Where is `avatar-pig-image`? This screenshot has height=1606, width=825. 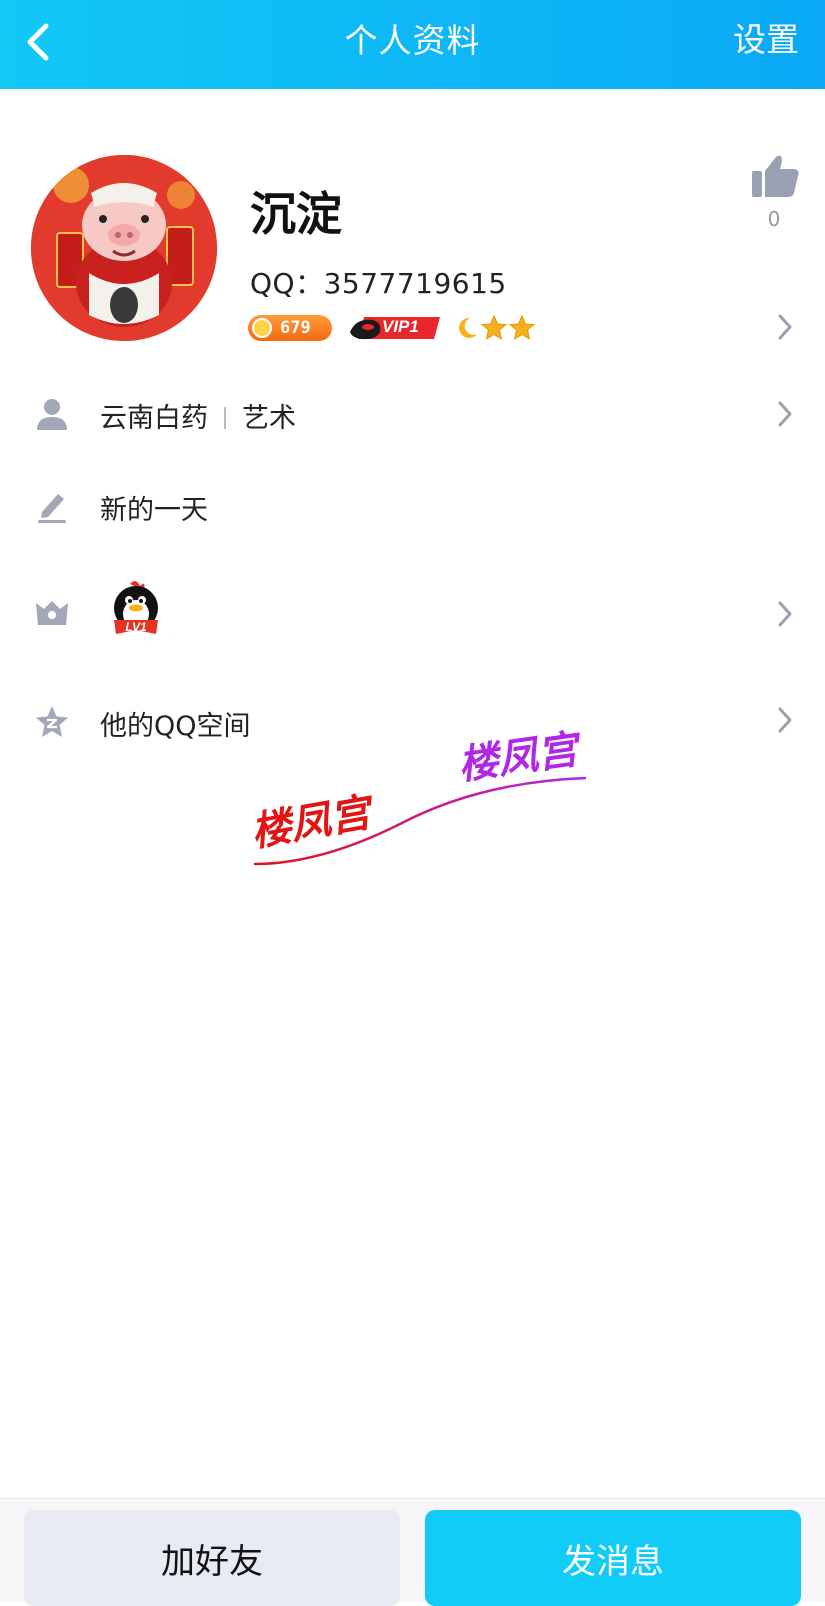 avatar-pig-image is located at coordinates (124, 248).